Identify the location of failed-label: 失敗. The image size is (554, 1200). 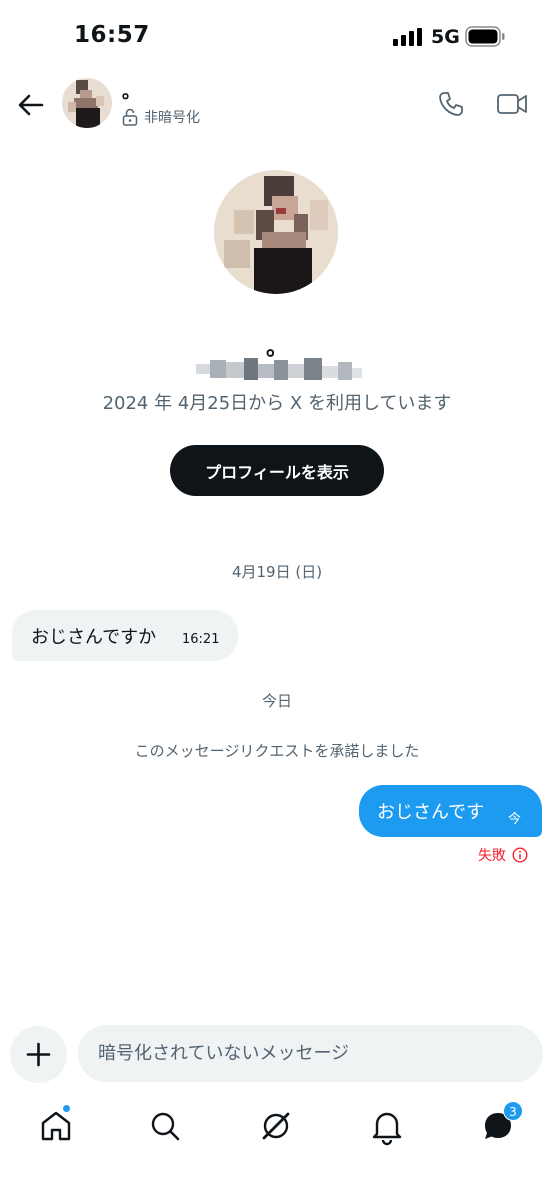
(492, 856).